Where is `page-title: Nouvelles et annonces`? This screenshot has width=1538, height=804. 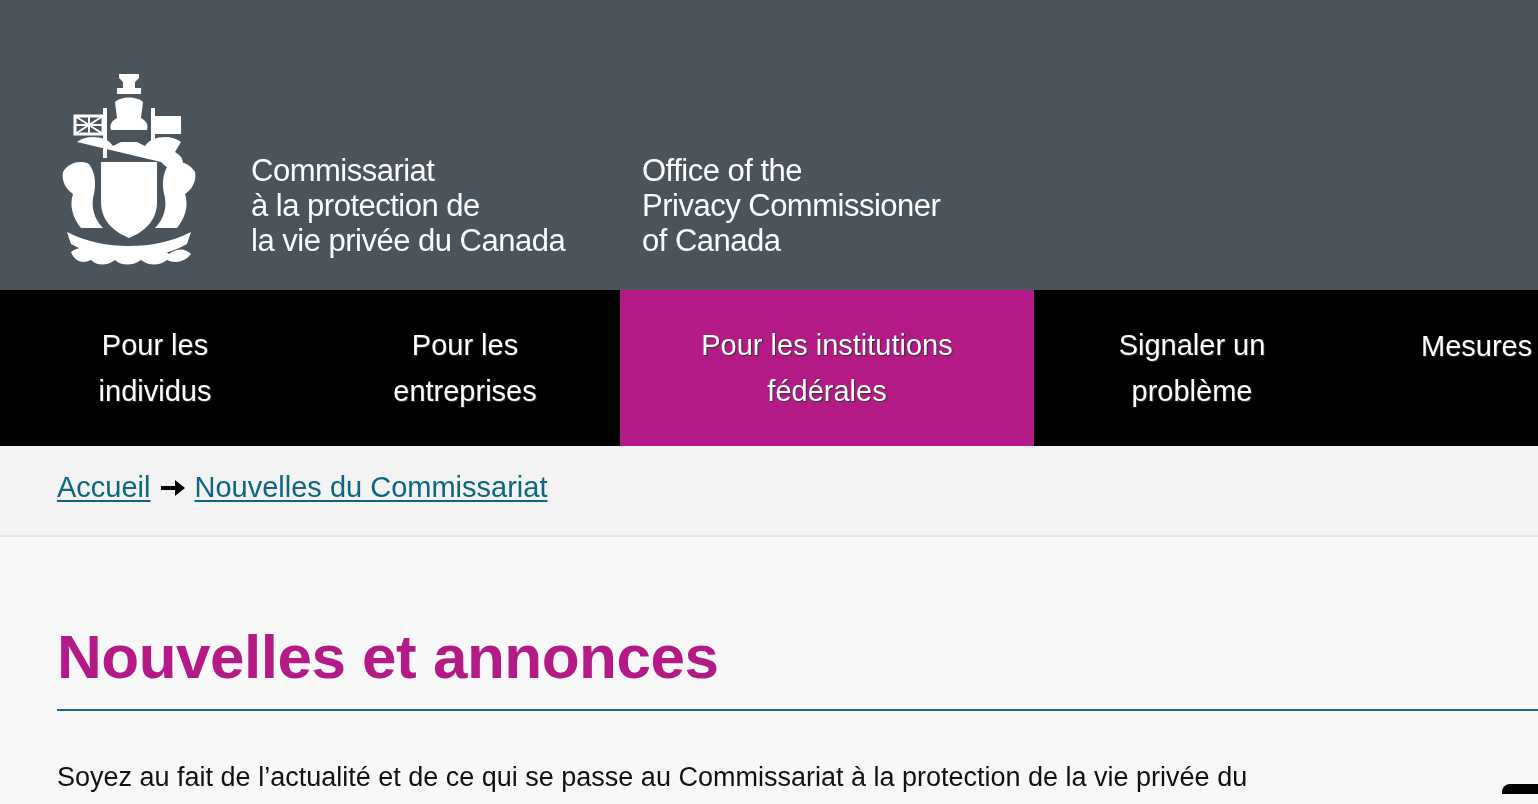
page-title: Nouvelles et annonces is located at coordinates (388, 657).